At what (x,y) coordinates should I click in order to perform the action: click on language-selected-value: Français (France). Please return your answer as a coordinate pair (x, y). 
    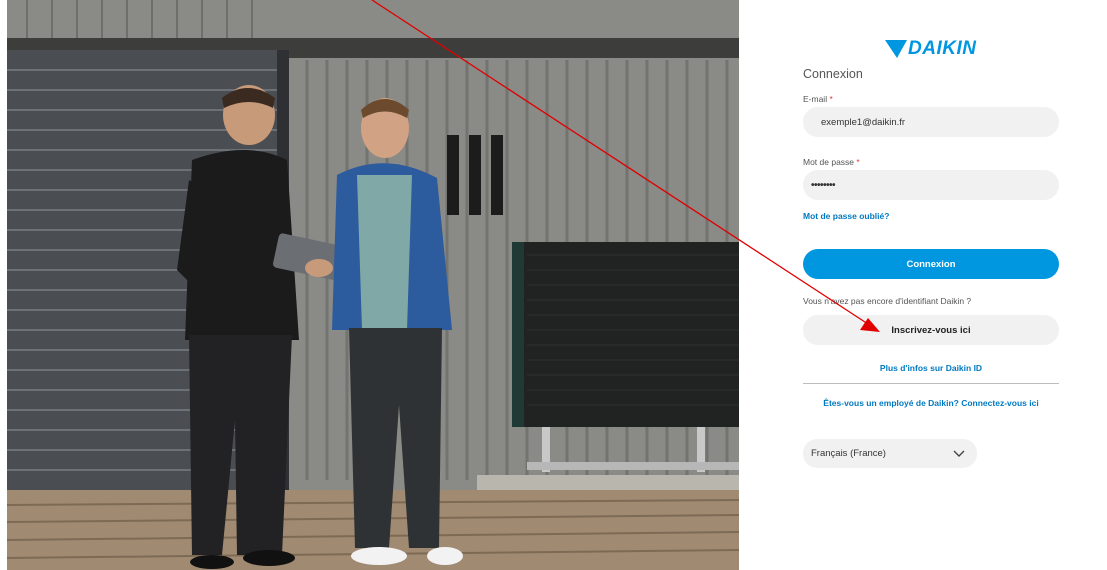
    Looking at the image, I should click on (848, 453).